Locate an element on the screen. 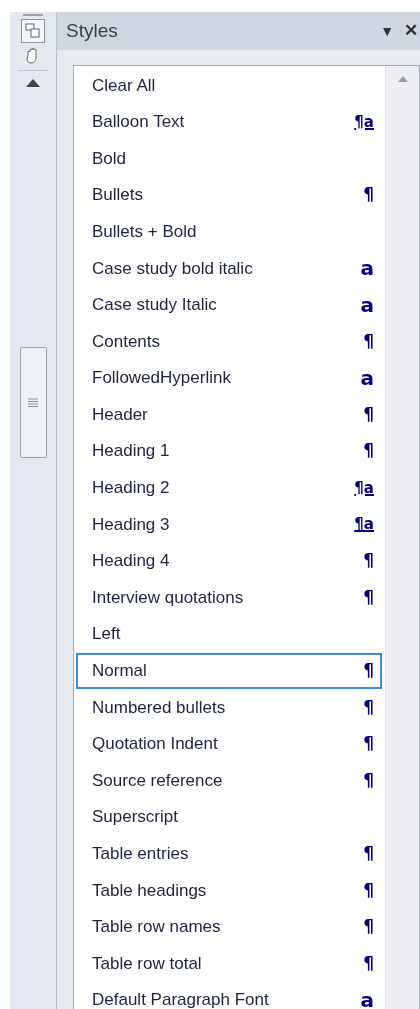 The image size is (420, 1009). style-list-item: Table entries ¶ is located at coordinates (229, 854).